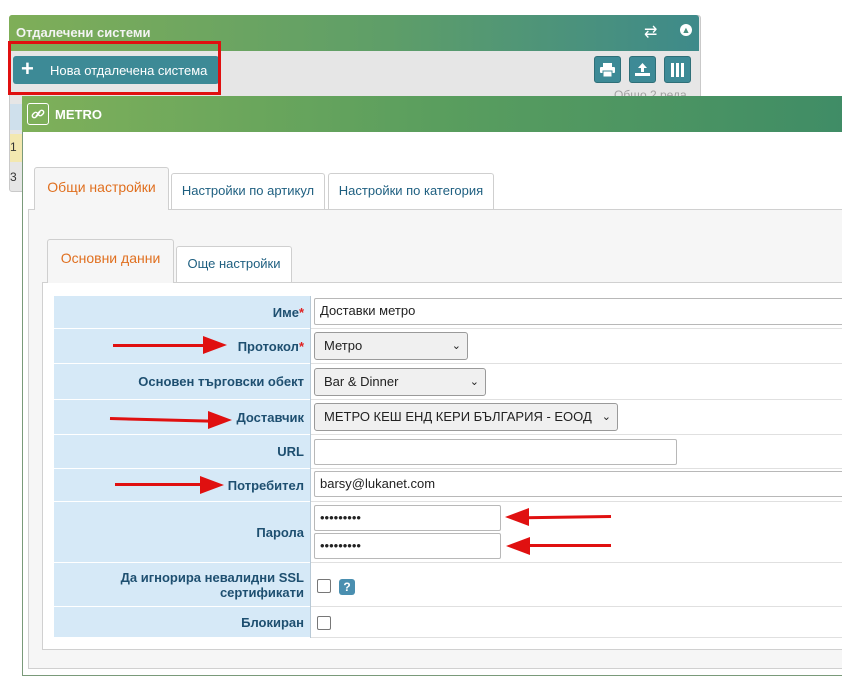 The height and width of the screenshot is (676, 842). What do you see at coordinates (686, 30) in the screenshot?
I see `collapse-icon: ▲` at bounding box center [686, 30].